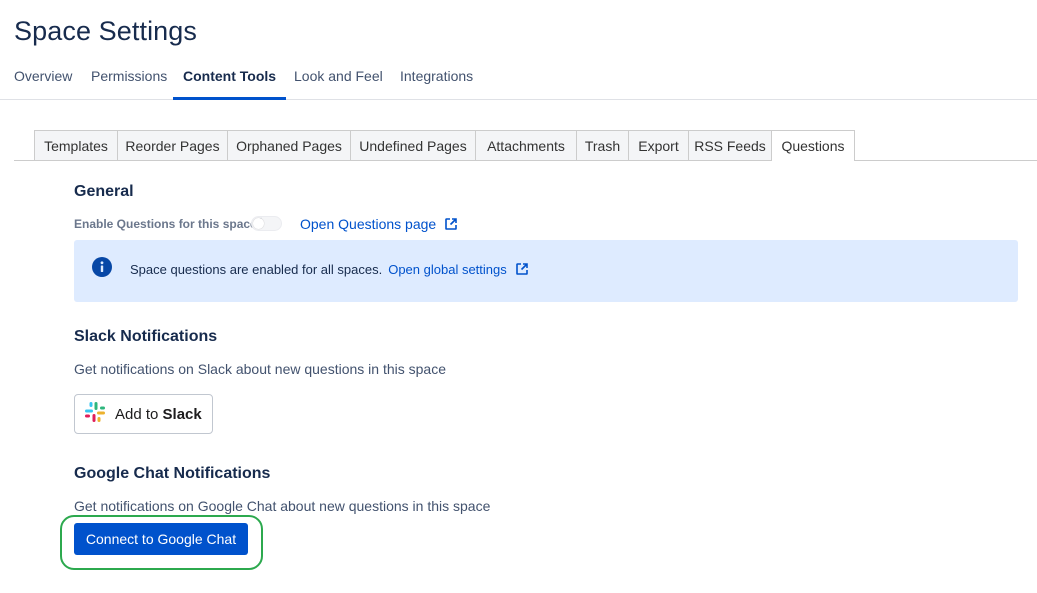 Image resolution: width=1037 pixels, height=593 pixels. Describe the element at coordinates (447, 269) in the screenshot. I see `open-global-settings-label: Open global settings` at that location.